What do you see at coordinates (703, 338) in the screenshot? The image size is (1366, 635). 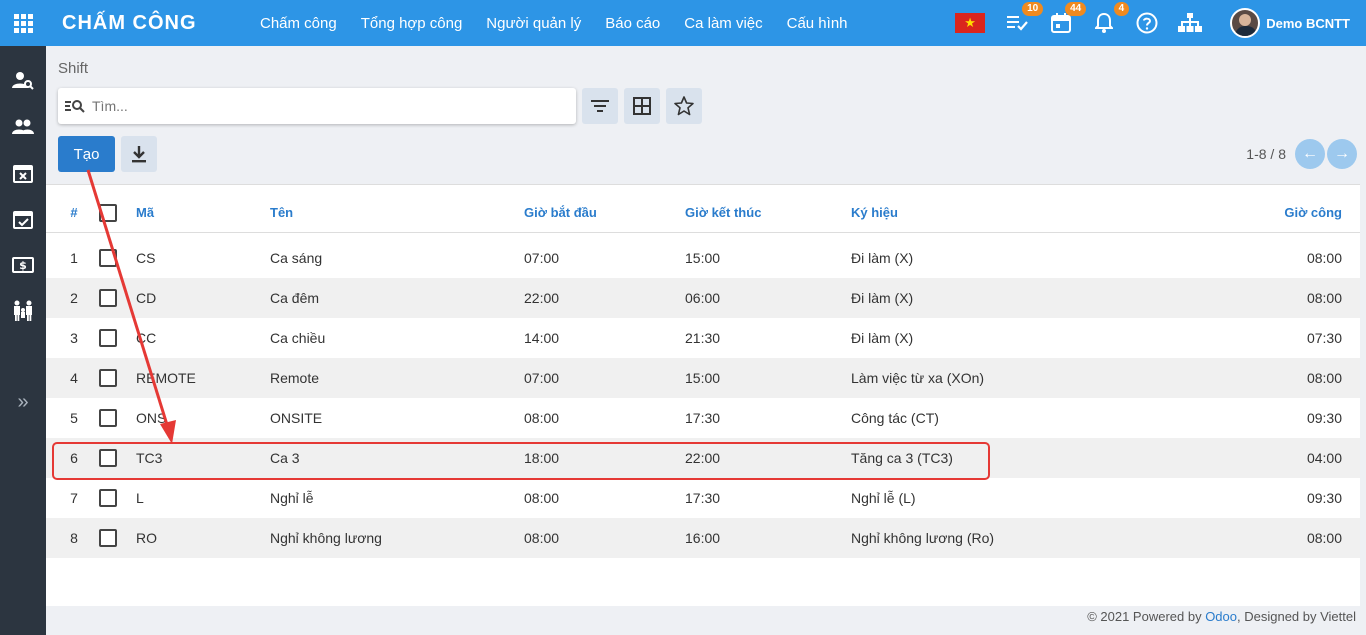 I see `table-row: 3 CC Ca chiều 14:00 21:30 Đi làm (X) 07:30` at bounding box center [703, 338].